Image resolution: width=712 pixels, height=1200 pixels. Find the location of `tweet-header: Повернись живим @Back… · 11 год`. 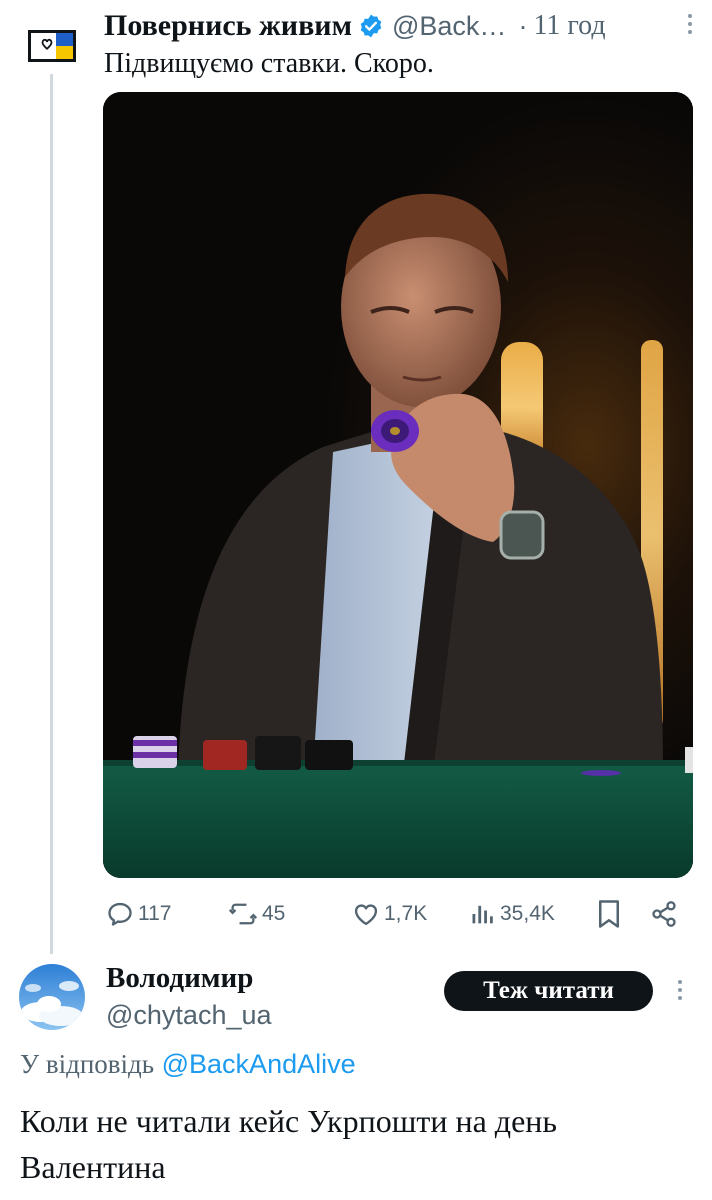

tweet-header: Повернись живим @Back… · 11 год is located at coordinates (399, 26).